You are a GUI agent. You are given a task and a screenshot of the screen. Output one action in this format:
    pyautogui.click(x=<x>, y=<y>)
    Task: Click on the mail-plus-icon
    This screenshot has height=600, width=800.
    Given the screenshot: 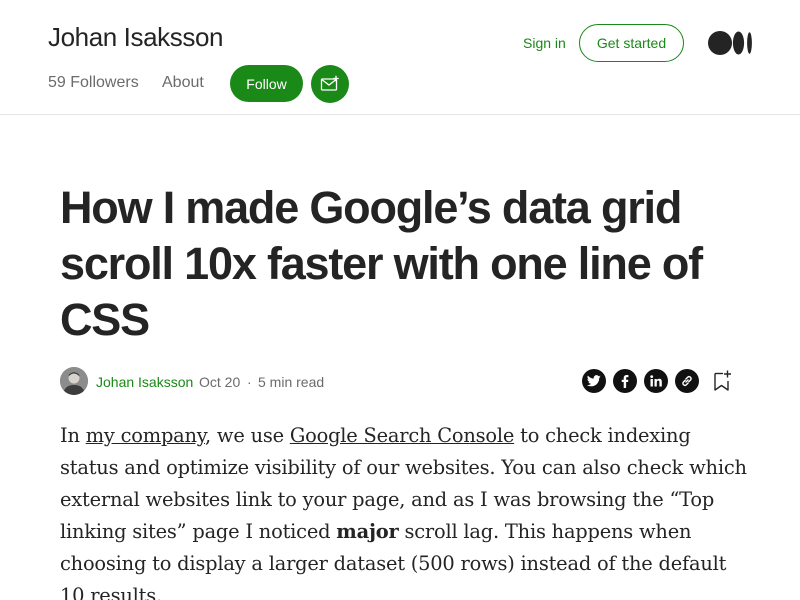 What is the action you would take?
    pyautogui.click(x=329, y=83)
    